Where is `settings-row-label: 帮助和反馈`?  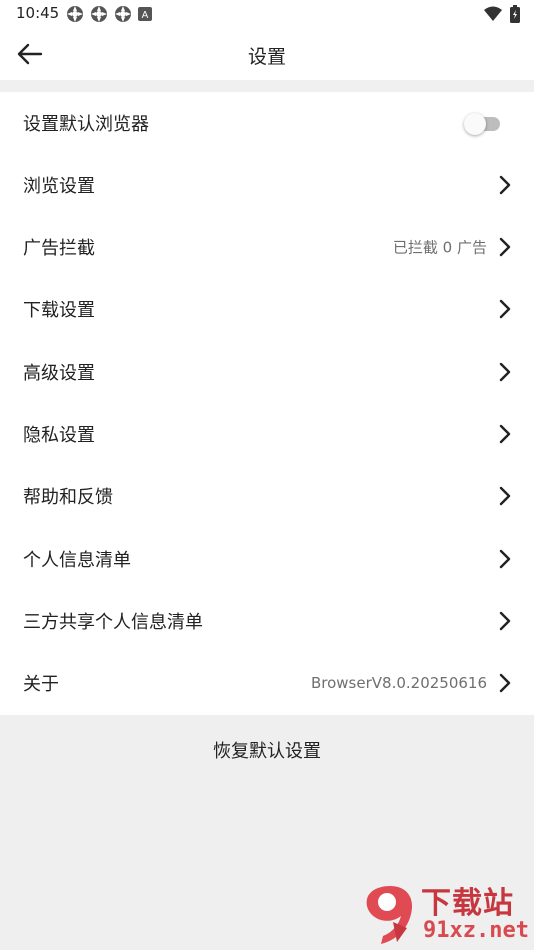
settings-row-label: 帮助和反馈 is located at coordinates (68, 497).